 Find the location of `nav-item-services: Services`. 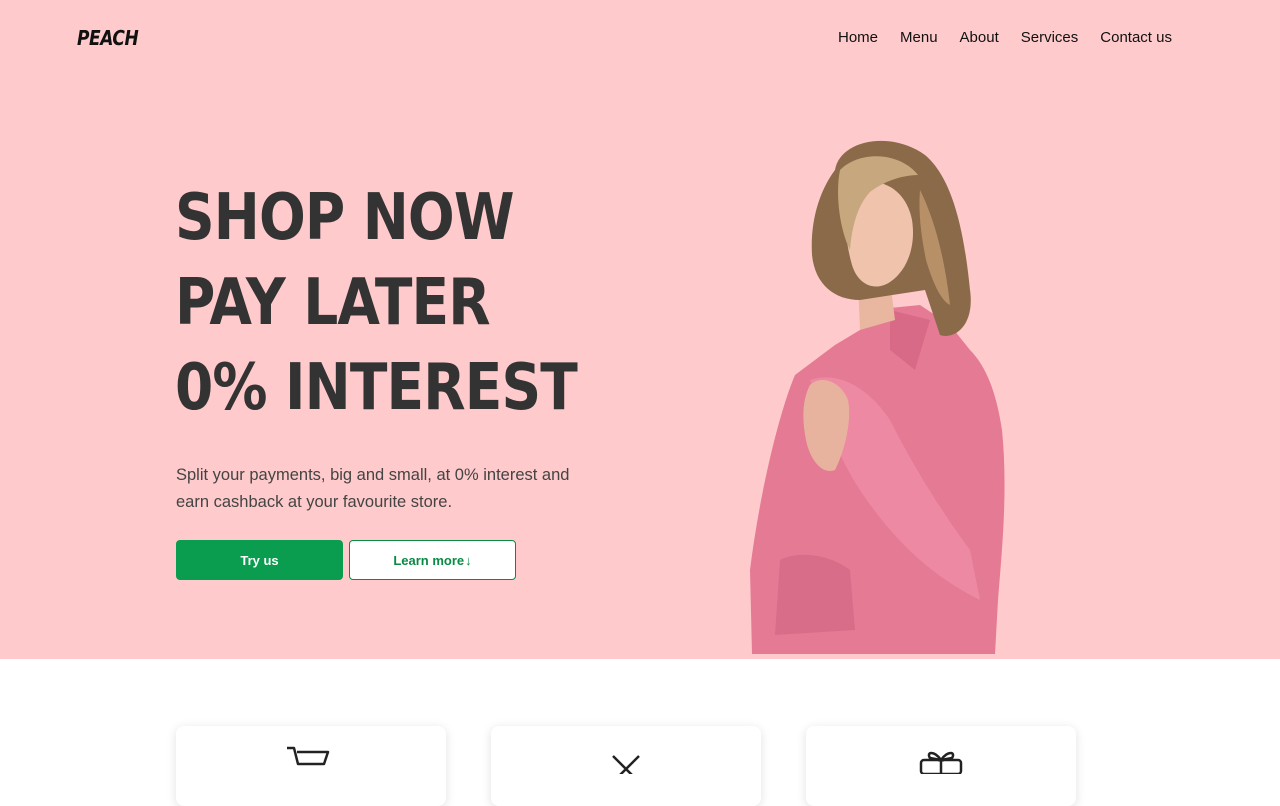

nav-item-services: Services is located at coordinates (1050, 37).